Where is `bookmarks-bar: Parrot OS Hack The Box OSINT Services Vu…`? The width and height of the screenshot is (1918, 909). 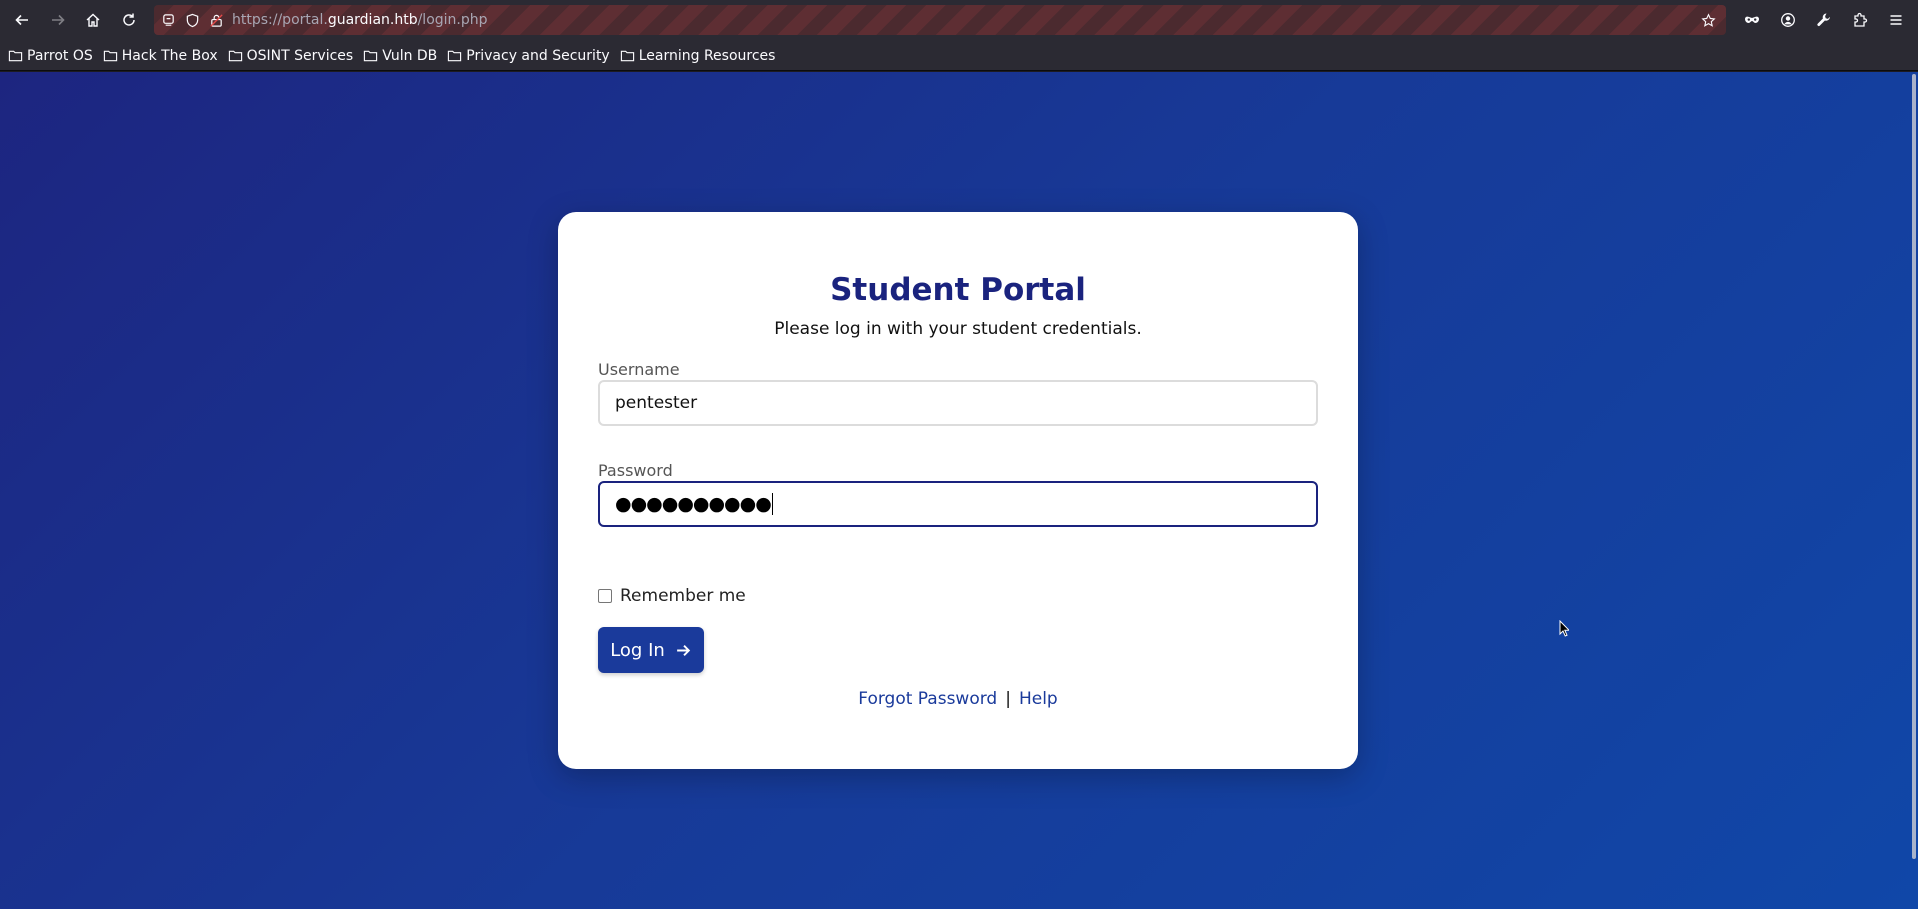 bookmarks-bar: Parrot OS Hack The Box OSINT Services Vu… is located at coordinates (959, 56).